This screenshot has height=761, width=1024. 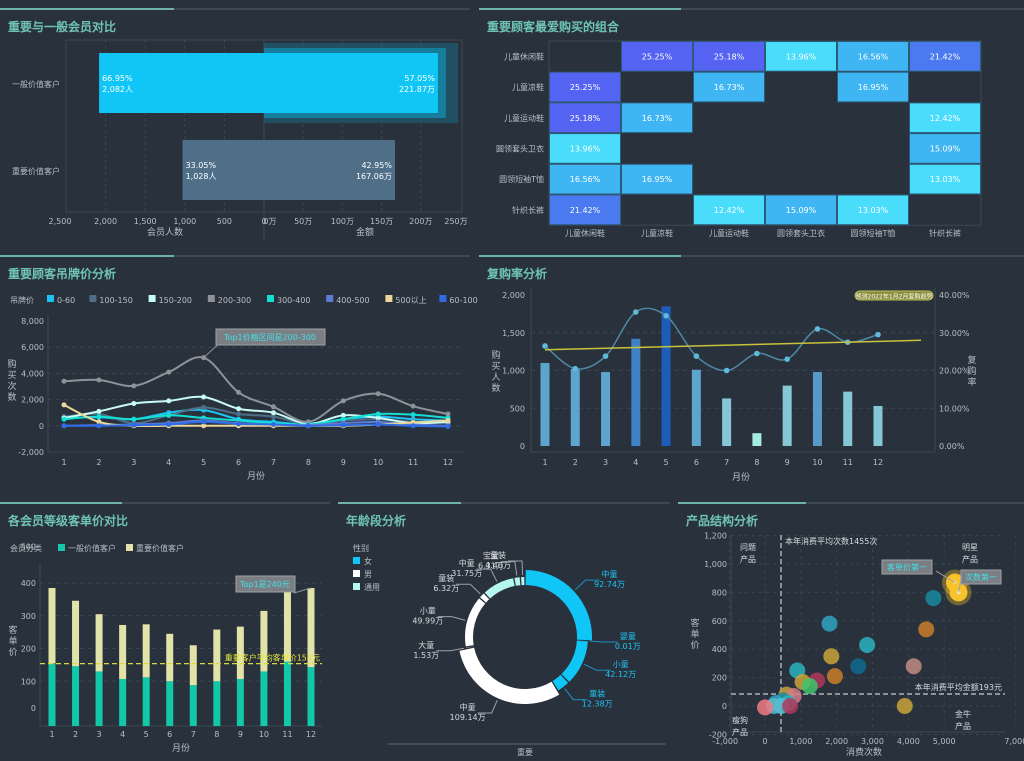 I want to click on legend-label: 200-300, so click(x=234, y=300).